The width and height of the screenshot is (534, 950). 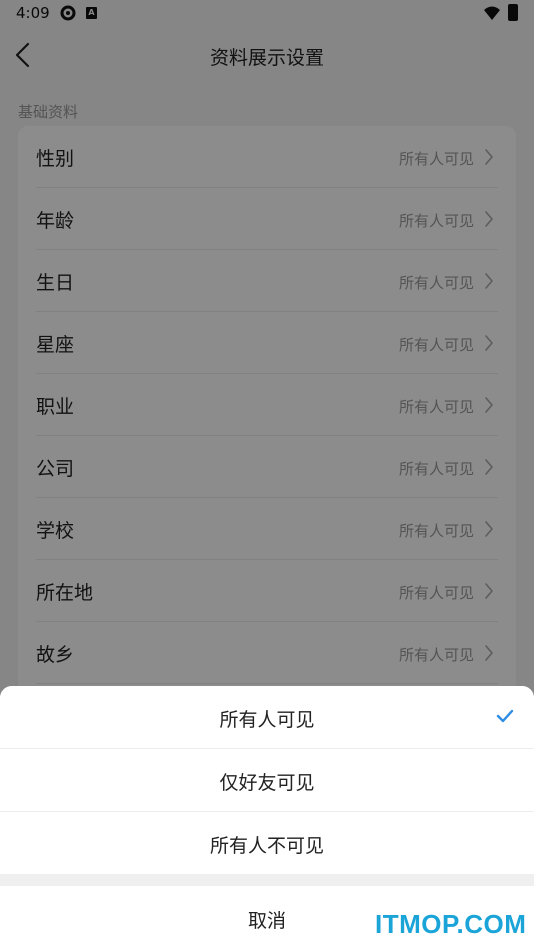 I want to click on option-nobody-visible: 所有人不可见, so click(x=267, y=843).